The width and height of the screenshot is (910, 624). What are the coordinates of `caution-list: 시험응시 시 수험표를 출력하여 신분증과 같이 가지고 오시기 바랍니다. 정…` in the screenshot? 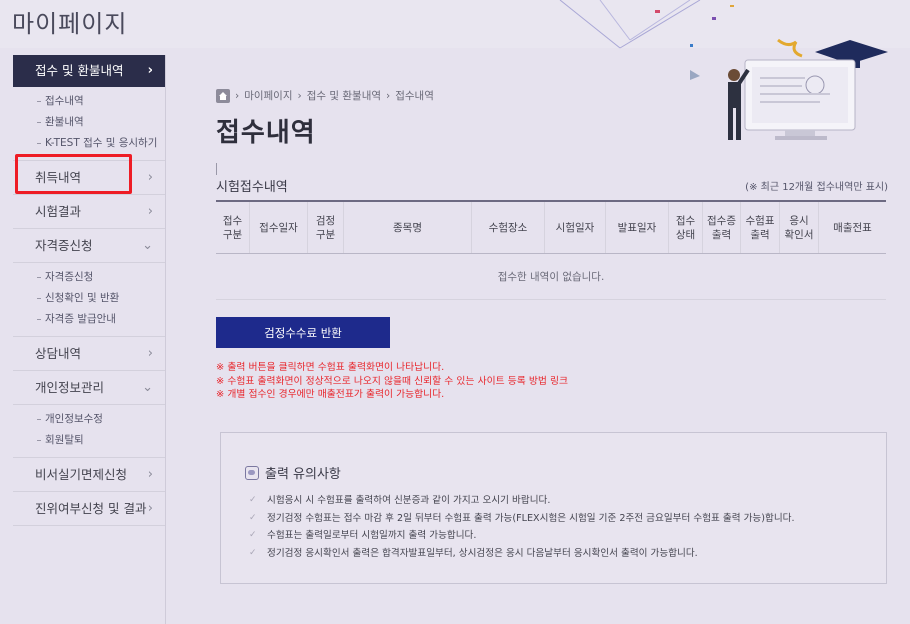 It's located at (521, 527).